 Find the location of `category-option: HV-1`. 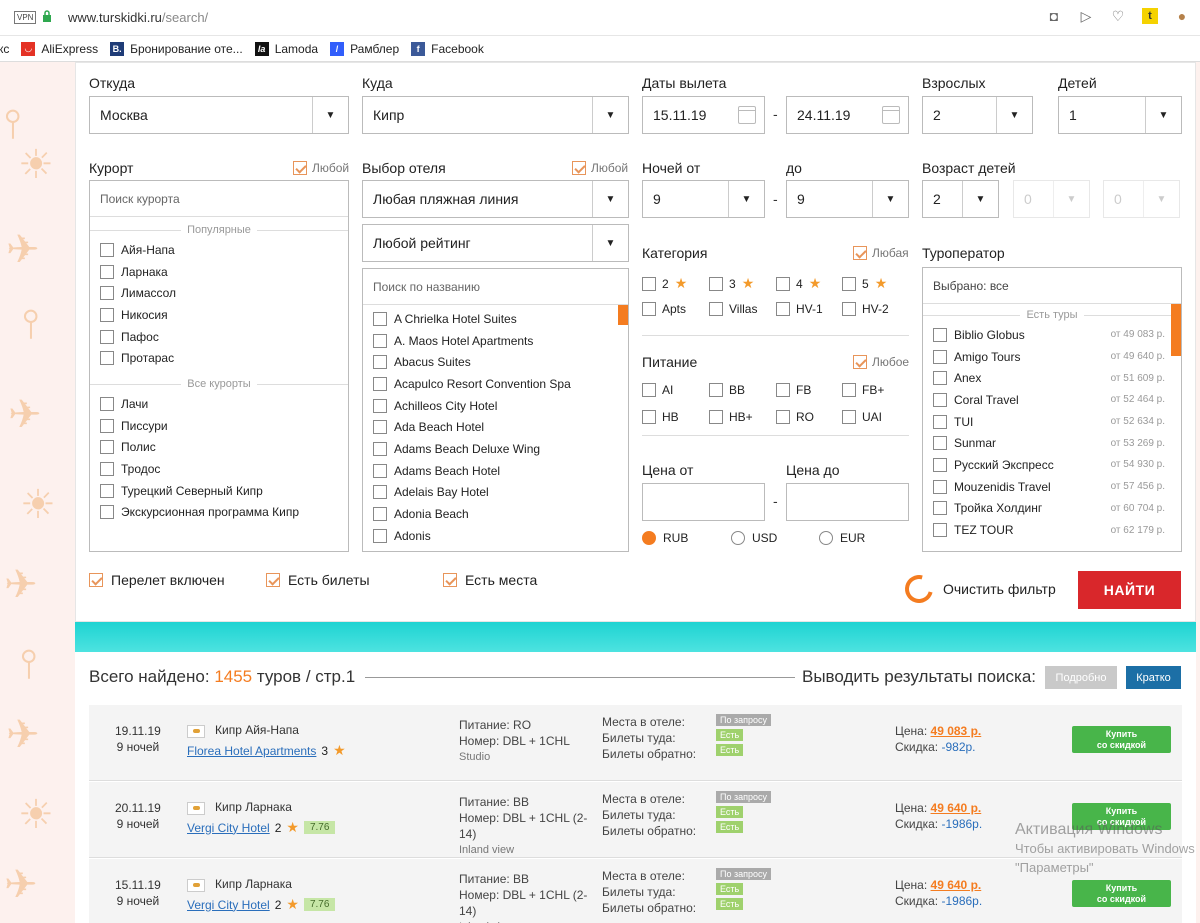

category-option: HV-1 is located at coordinates (799, 309).